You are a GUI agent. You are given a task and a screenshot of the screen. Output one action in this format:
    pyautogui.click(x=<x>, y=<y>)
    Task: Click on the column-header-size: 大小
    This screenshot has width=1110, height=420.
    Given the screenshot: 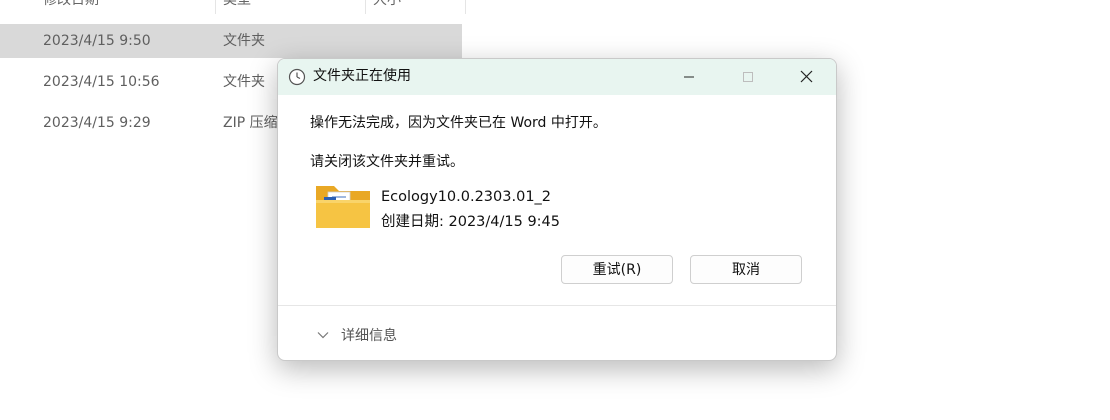 What is the action you would take?
    pyautogui.click(x=415, y=7)
    